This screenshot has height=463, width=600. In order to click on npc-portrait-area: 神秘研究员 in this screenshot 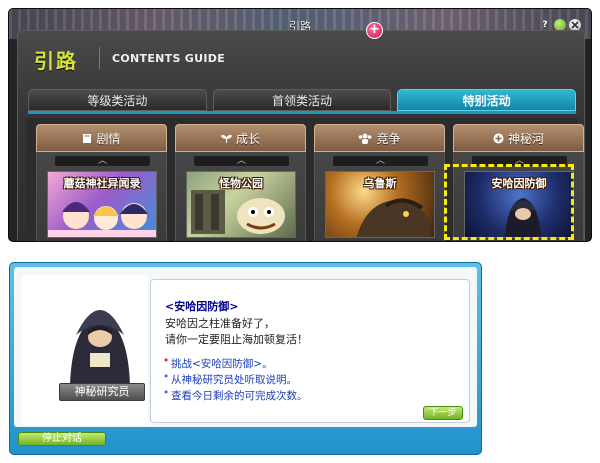, I will do `click(85, 350)`.